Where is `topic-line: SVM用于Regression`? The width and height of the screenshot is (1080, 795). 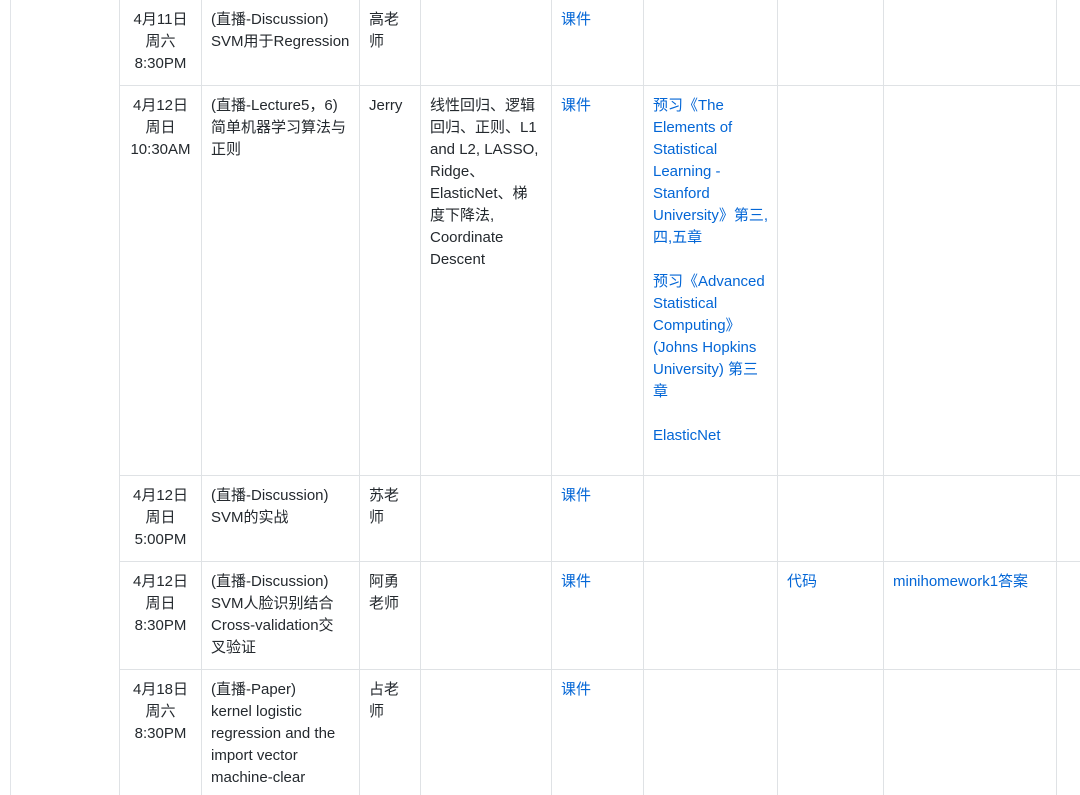
topic-line: SVM用于Regression is located at coordinates (280, 41).